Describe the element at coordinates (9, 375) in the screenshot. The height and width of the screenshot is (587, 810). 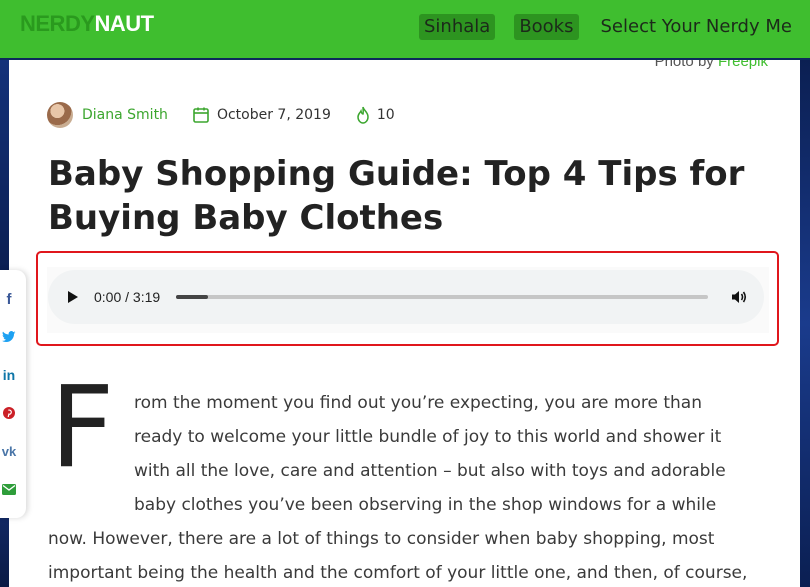
I see `linkedin-icon: in` at that location.